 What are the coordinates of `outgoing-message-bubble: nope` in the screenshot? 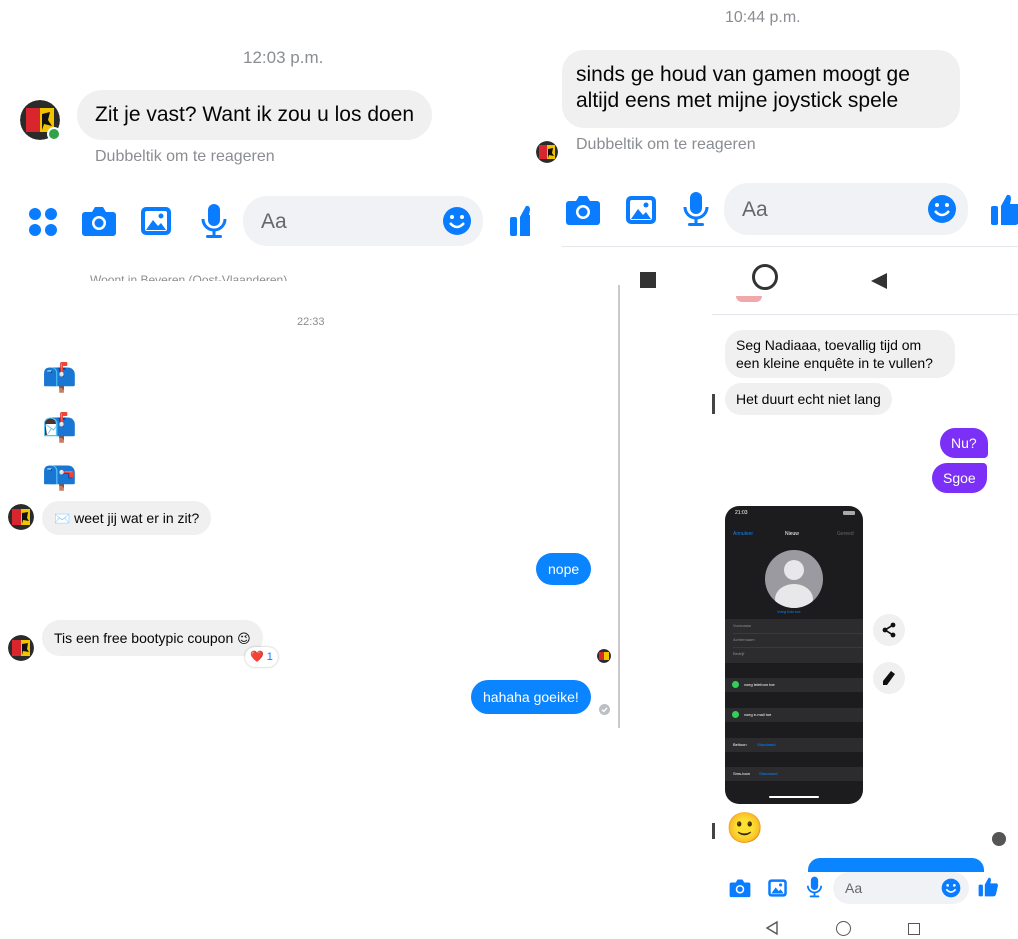 It's located at (564, 569).